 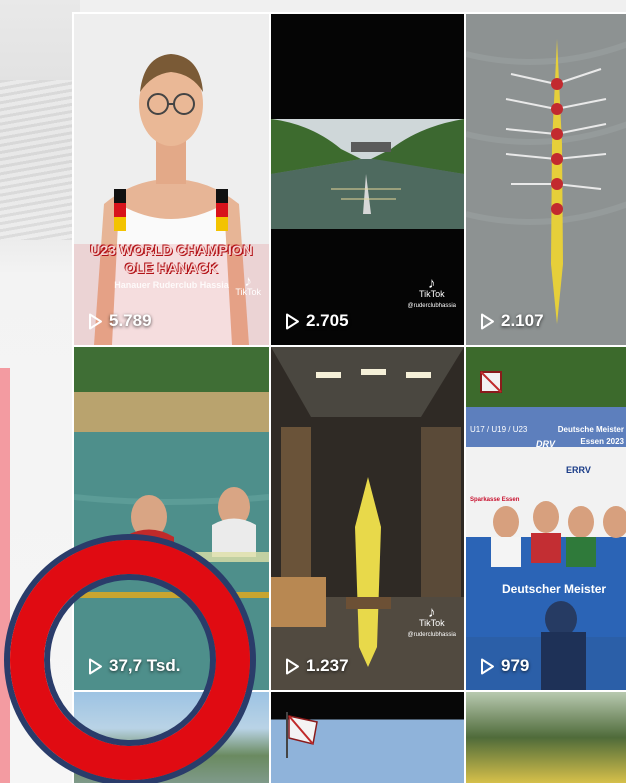 I want to click on overlay-title-line1: U23 WORLD CHAMPION, so click(x=171, y=250).